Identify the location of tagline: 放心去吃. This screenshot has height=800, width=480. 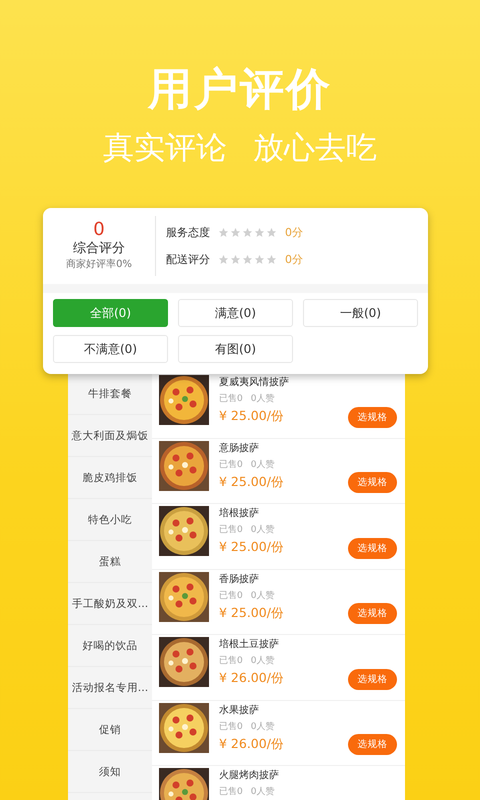
(315, 148).